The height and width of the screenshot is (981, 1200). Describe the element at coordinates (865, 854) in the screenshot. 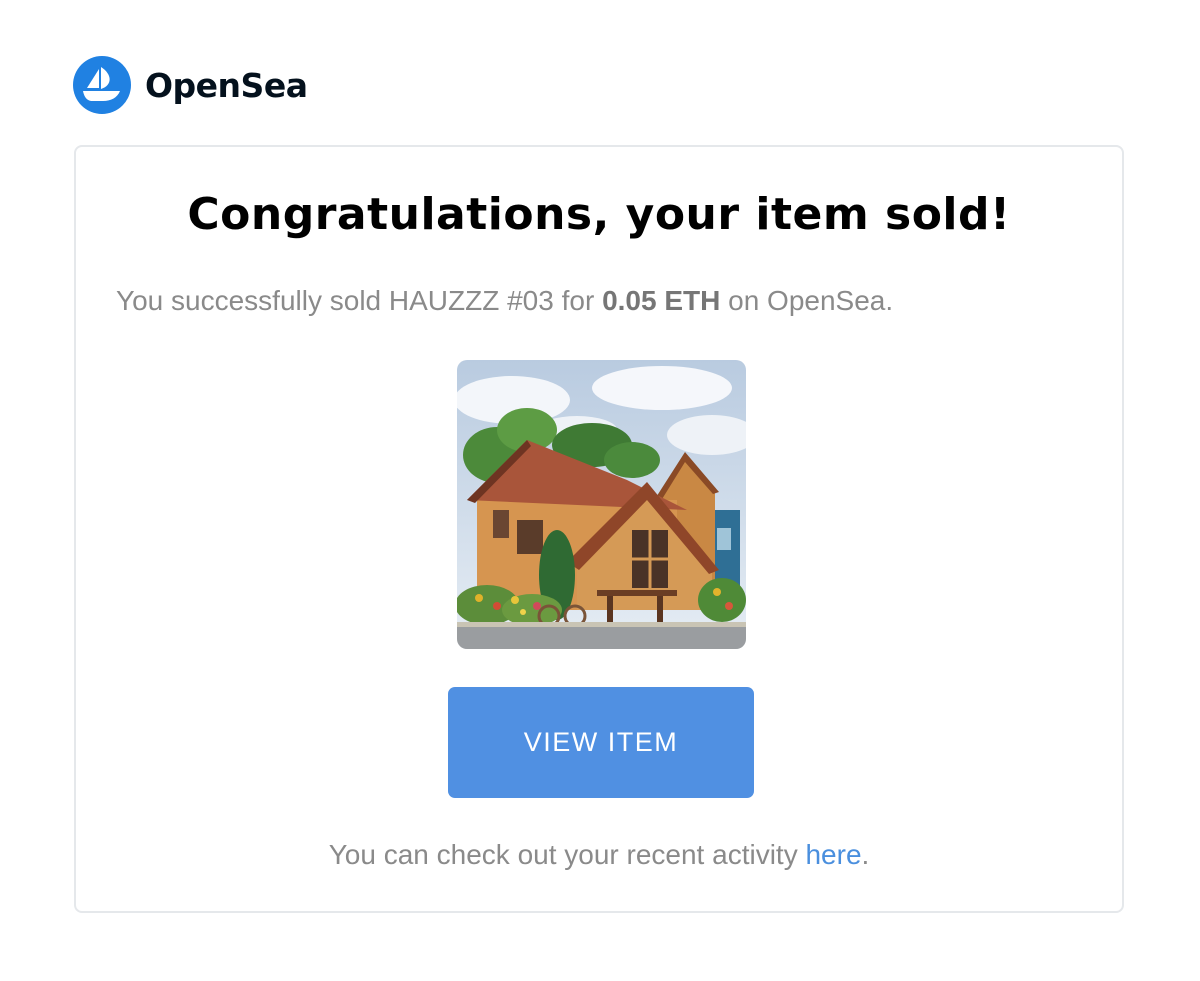

I see `activity-note-end: .` at that location.